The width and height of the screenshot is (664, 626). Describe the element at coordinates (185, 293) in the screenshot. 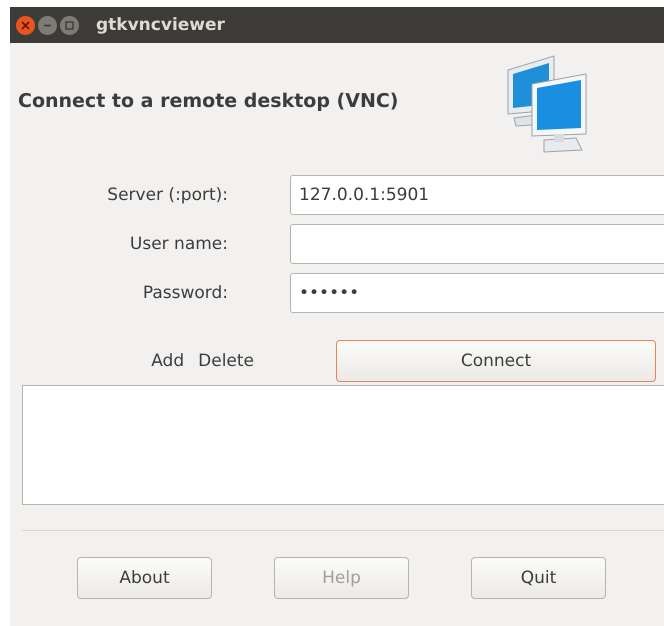

I see `field-label: Password:` at that location.